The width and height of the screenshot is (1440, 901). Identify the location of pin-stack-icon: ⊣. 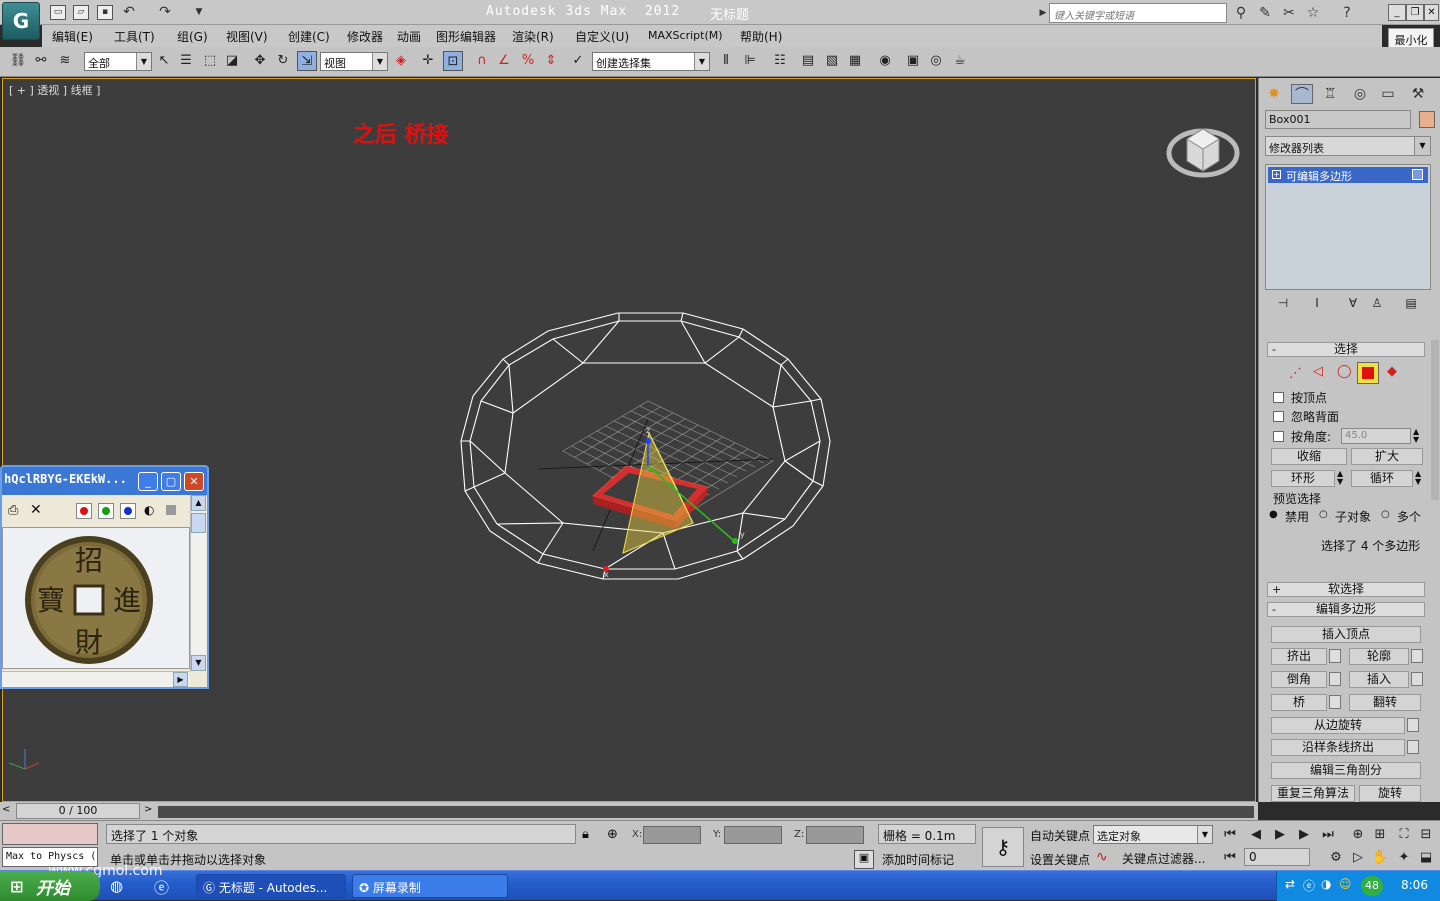
(1283, 305).